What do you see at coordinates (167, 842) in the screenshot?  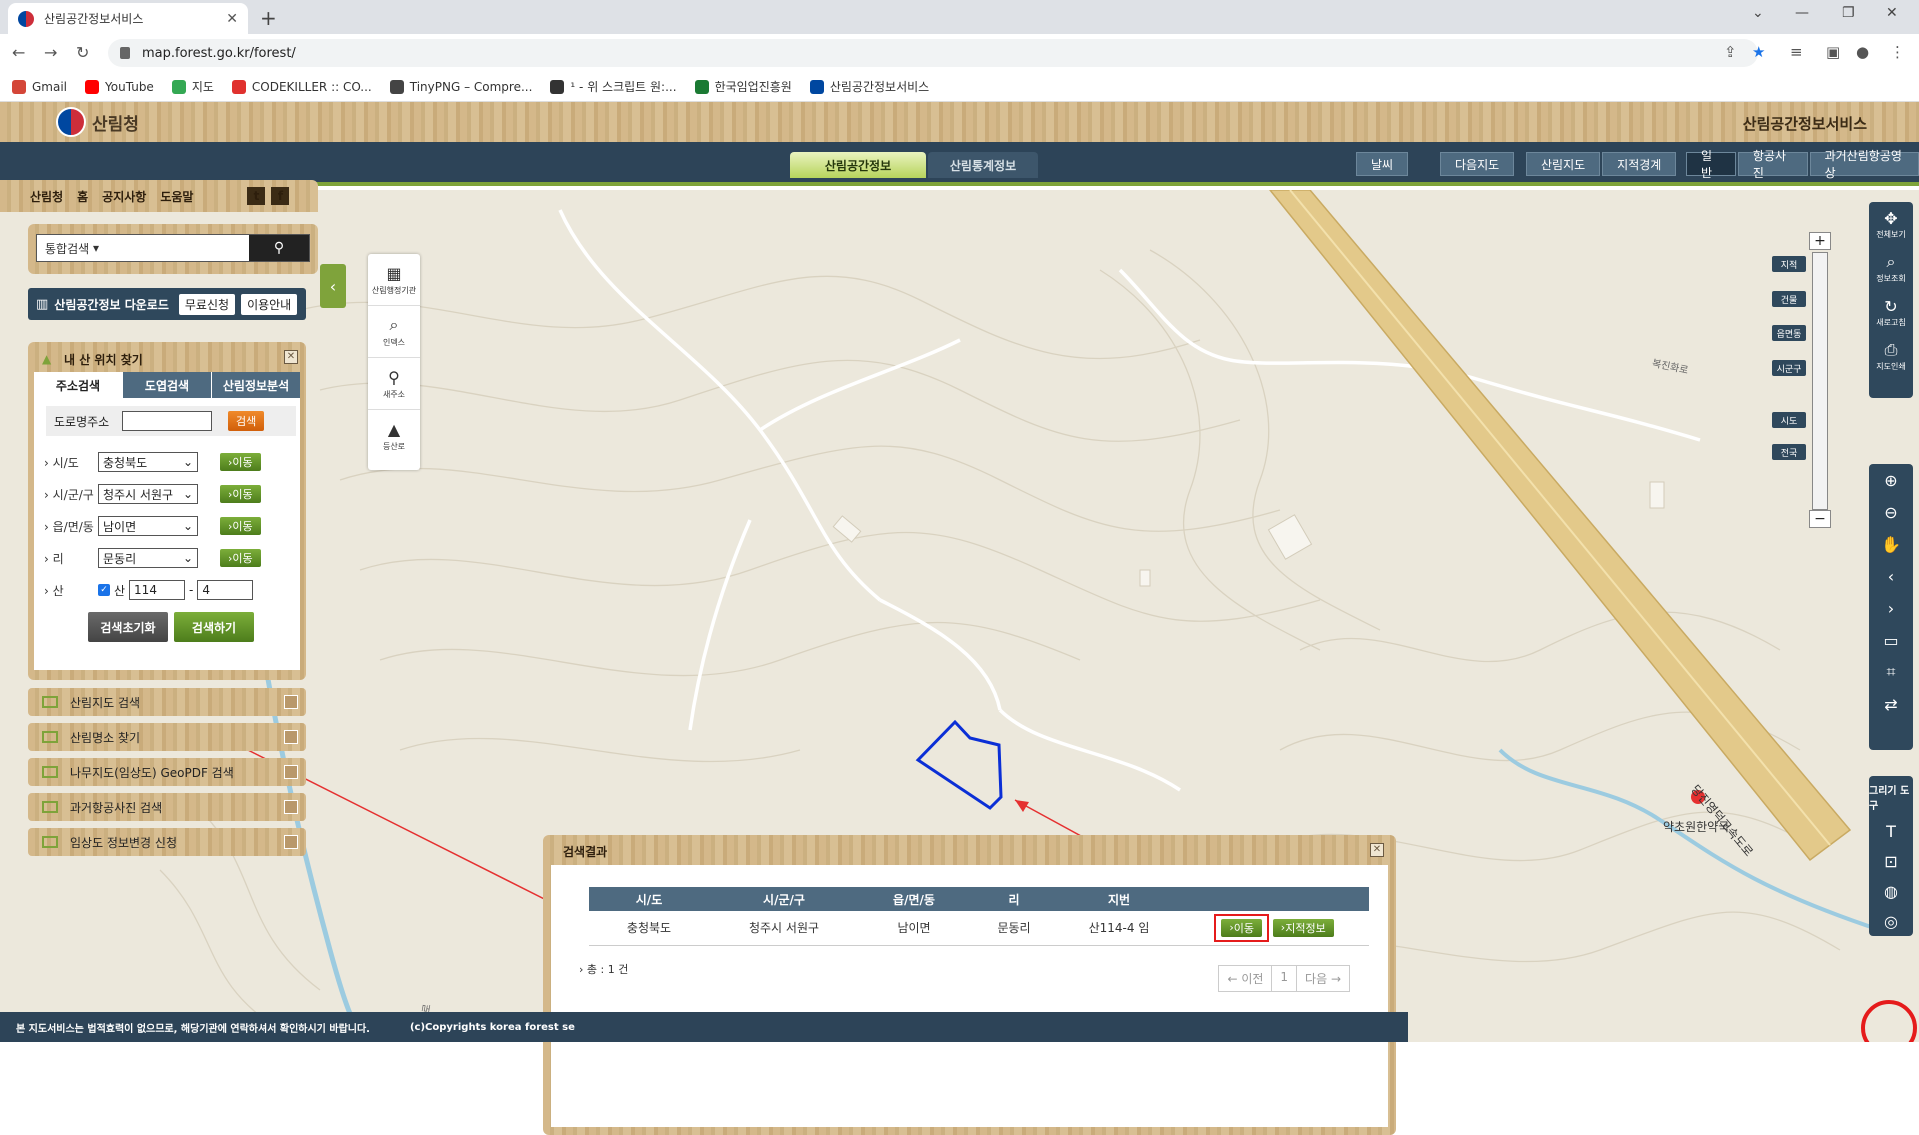 I see `menu-change-request: 임상도 정보변경 신청` at bounding box center [167, 842].